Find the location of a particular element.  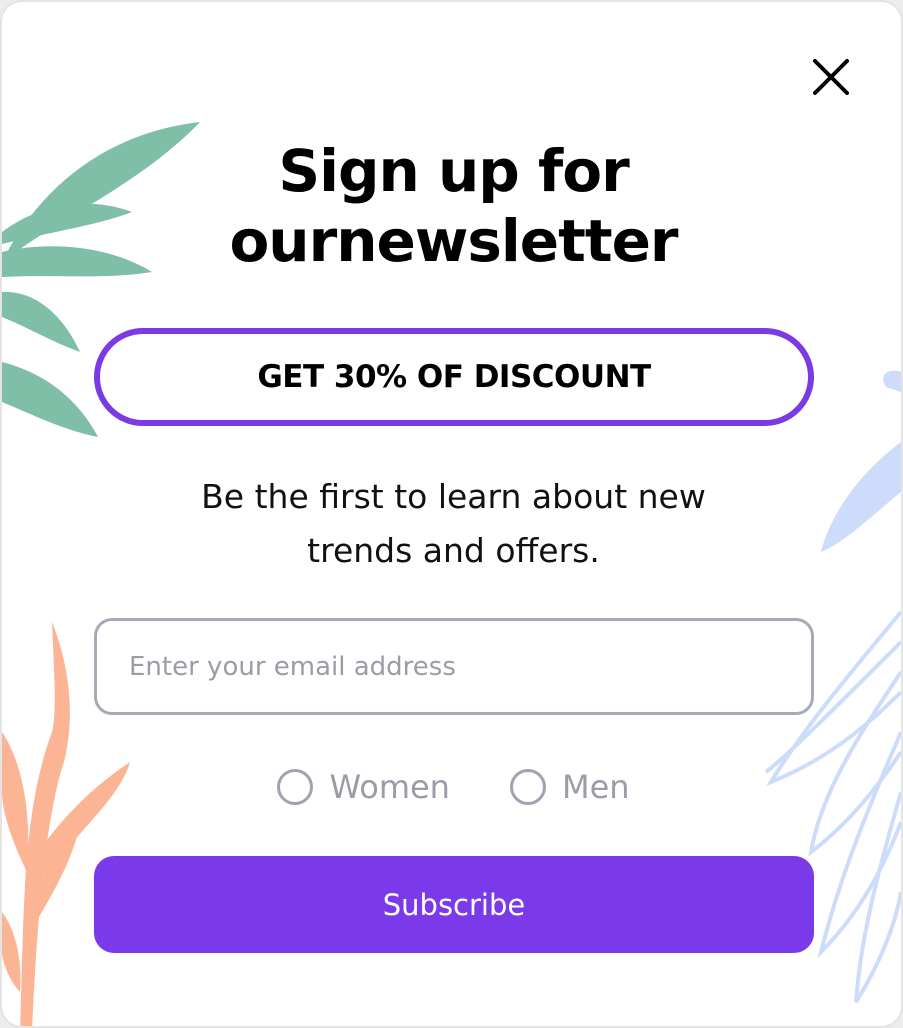

title-line-1: Sign up for is located at coordinates (453, 171).